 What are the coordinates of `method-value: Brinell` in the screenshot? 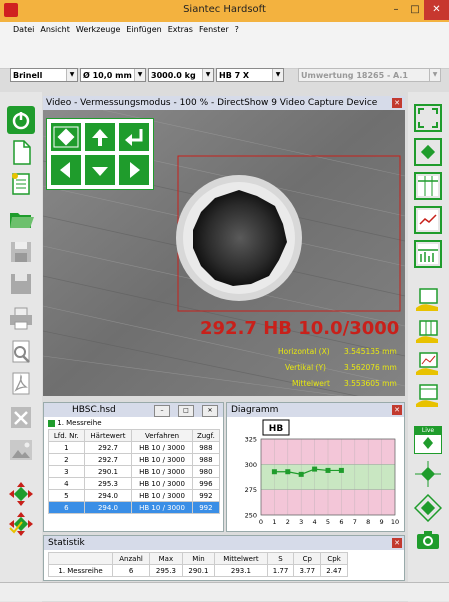 It's located at (28, 75).